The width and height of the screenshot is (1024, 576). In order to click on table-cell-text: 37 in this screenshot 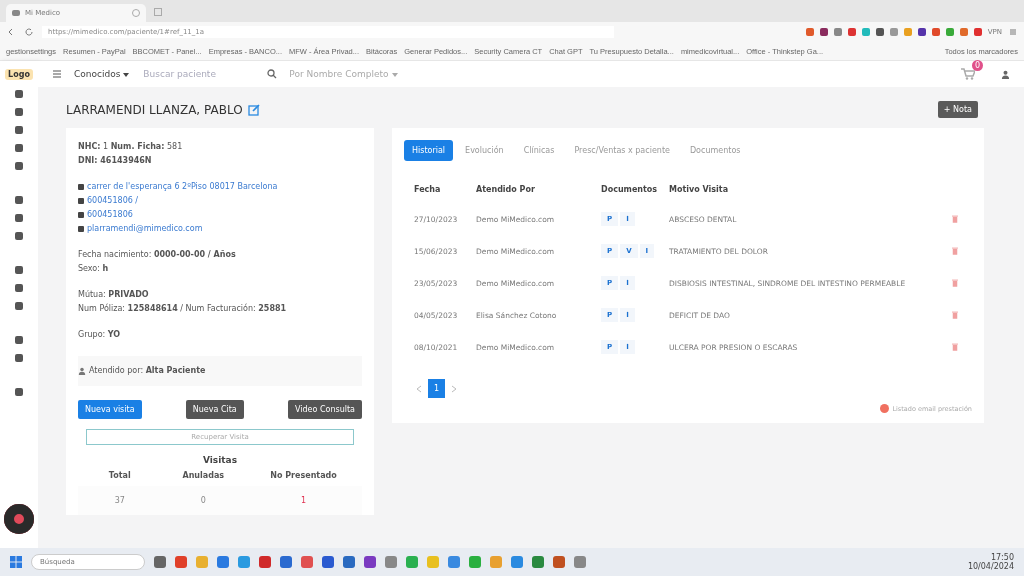, I will do `click(119, 500)`.